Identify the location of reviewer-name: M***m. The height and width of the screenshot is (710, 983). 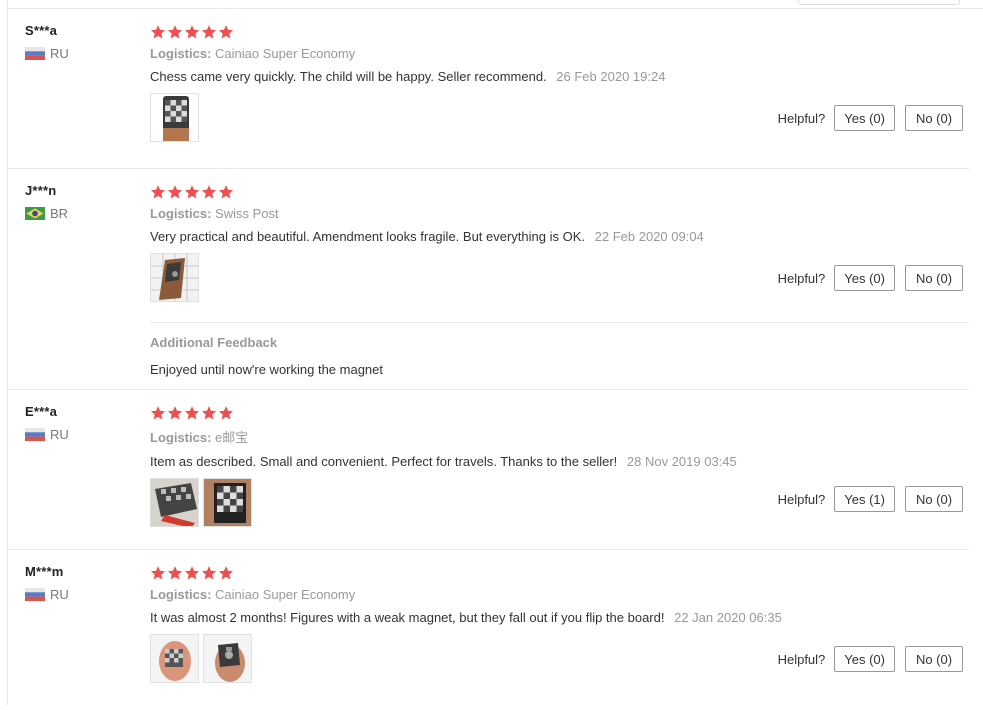
(44, 571).